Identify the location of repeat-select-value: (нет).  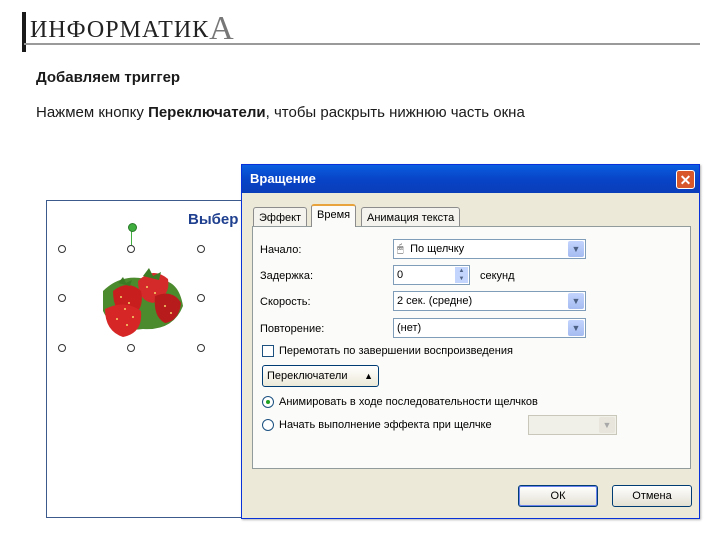
(409, 328).